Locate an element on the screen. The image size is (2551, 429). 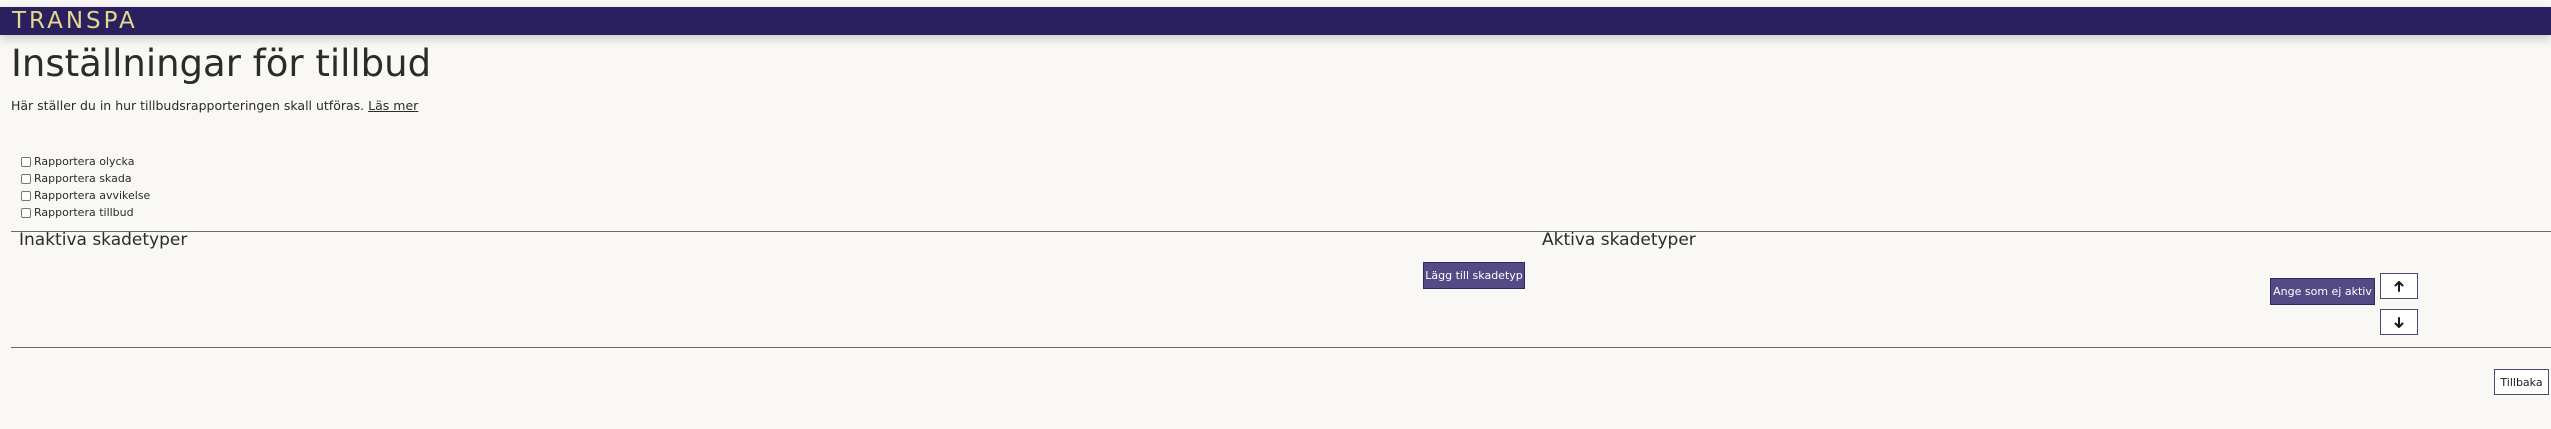
option-label: Rapportera tillbud is located at coordinates (84, 212).